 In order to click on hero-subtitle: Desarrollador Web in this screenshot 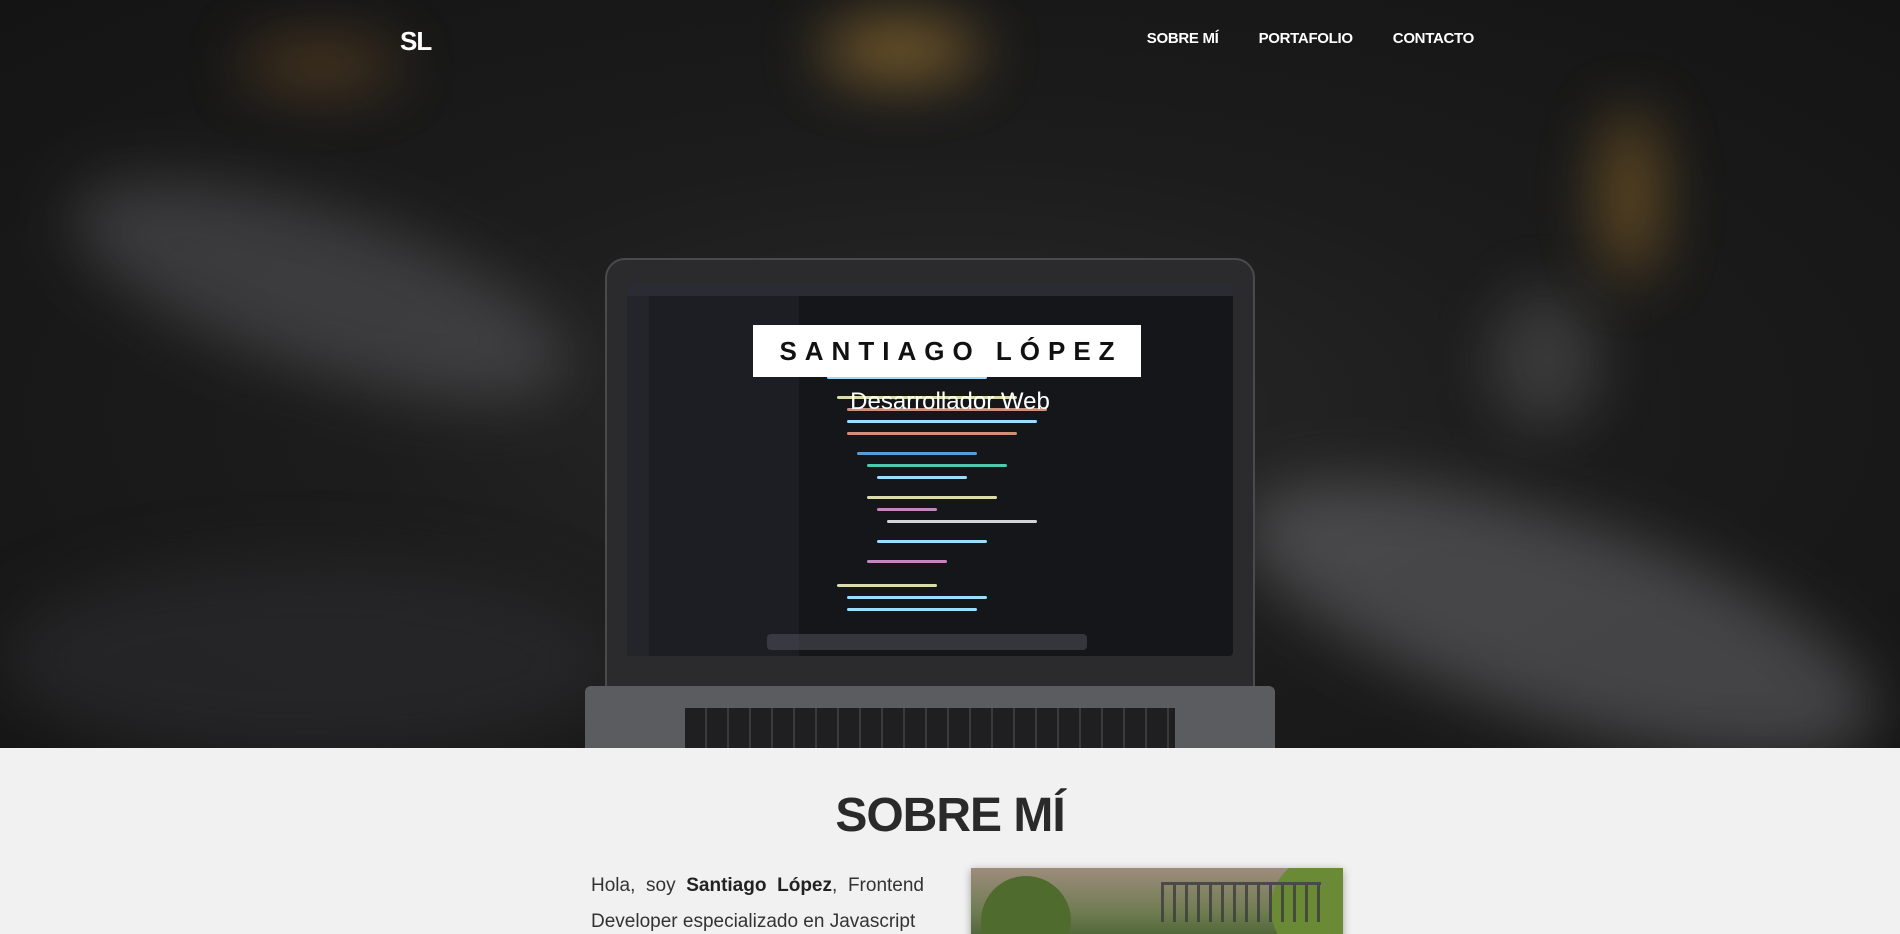, I will do `click(950, 401)`.